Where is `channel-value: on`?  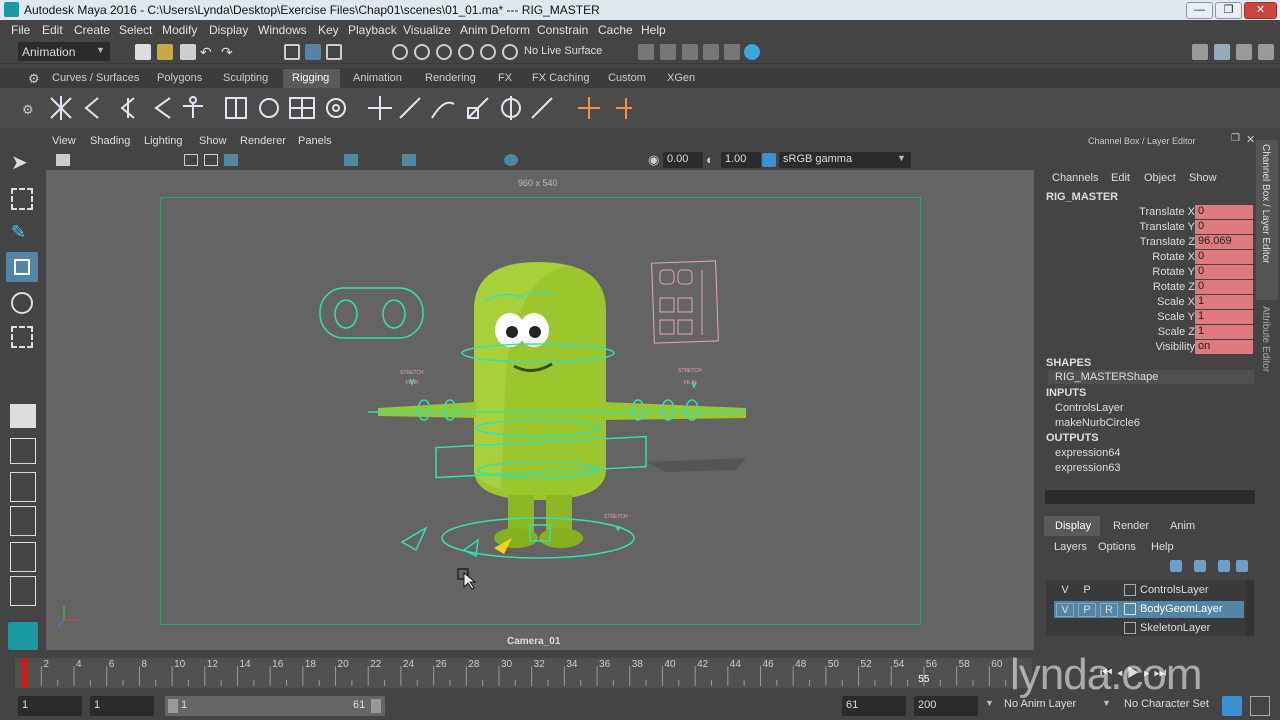 channel-value: on is located at coordinates (1224, 347).